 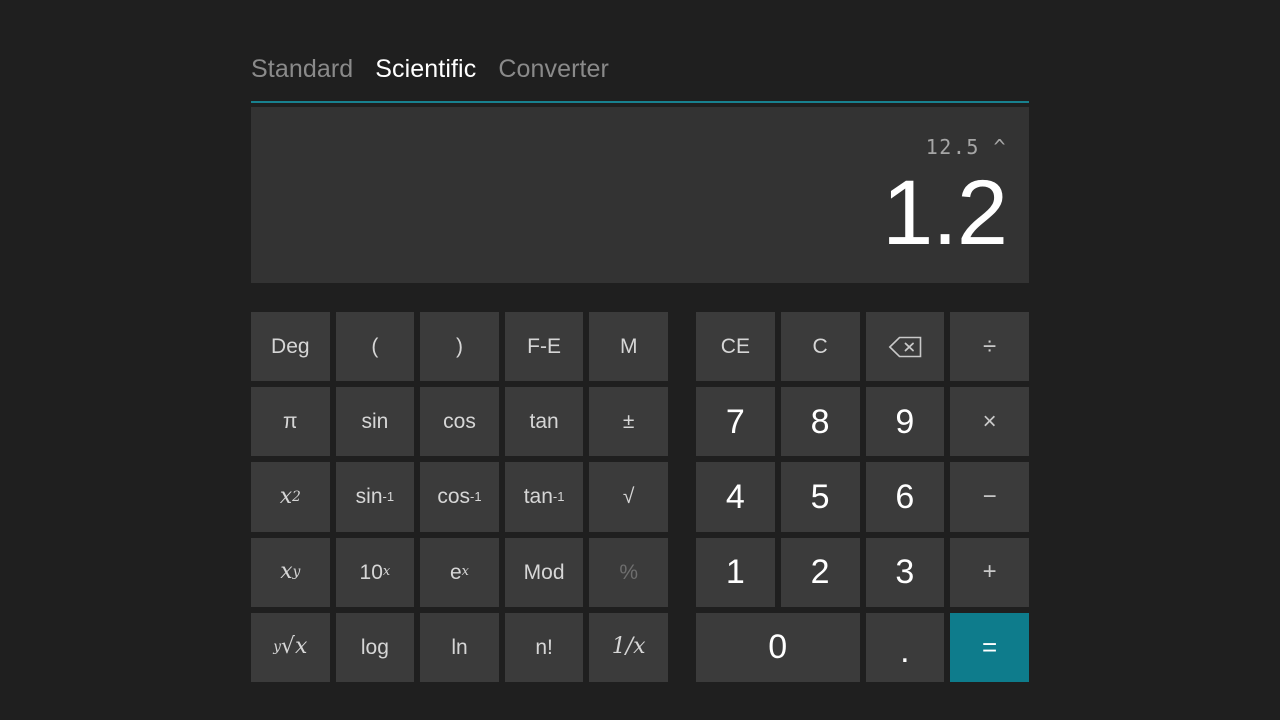 I want to click on digit-1-button: 1, so click(x=735, y=572).